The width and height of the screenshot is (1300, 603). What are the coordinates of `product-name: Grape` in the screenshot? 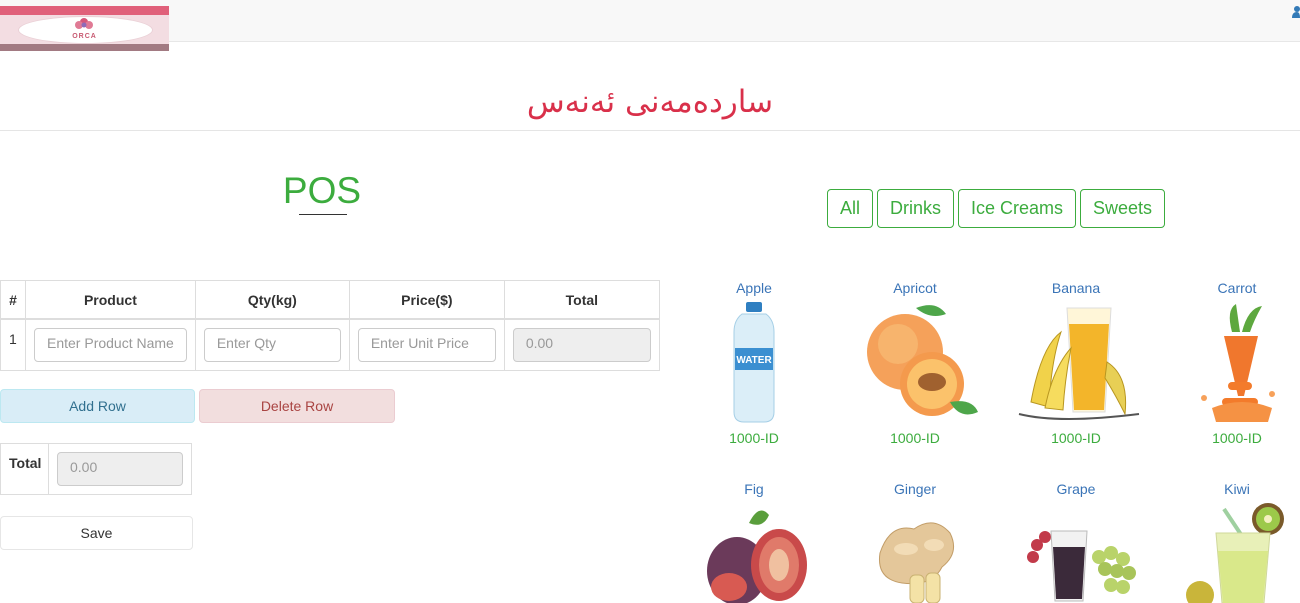 It's located at (1076, 489).